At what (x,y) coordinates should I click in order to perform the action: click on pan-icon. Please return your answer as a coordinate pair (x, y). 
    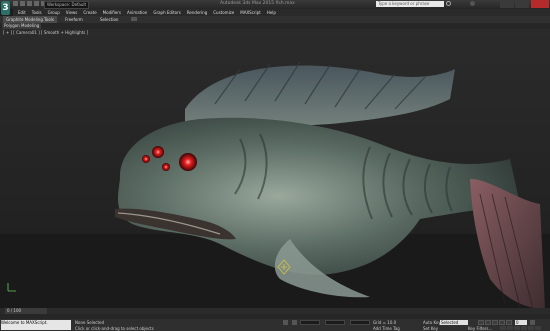
    Looking at the image, I should click on (524, 328).